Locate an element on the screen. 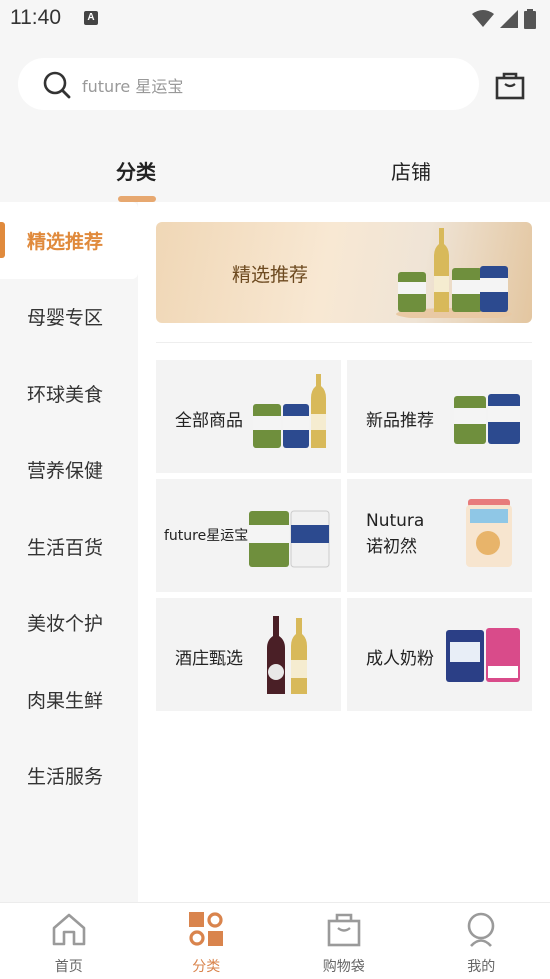  nav-label: 购物袋 is located at coordinates (343, 967).